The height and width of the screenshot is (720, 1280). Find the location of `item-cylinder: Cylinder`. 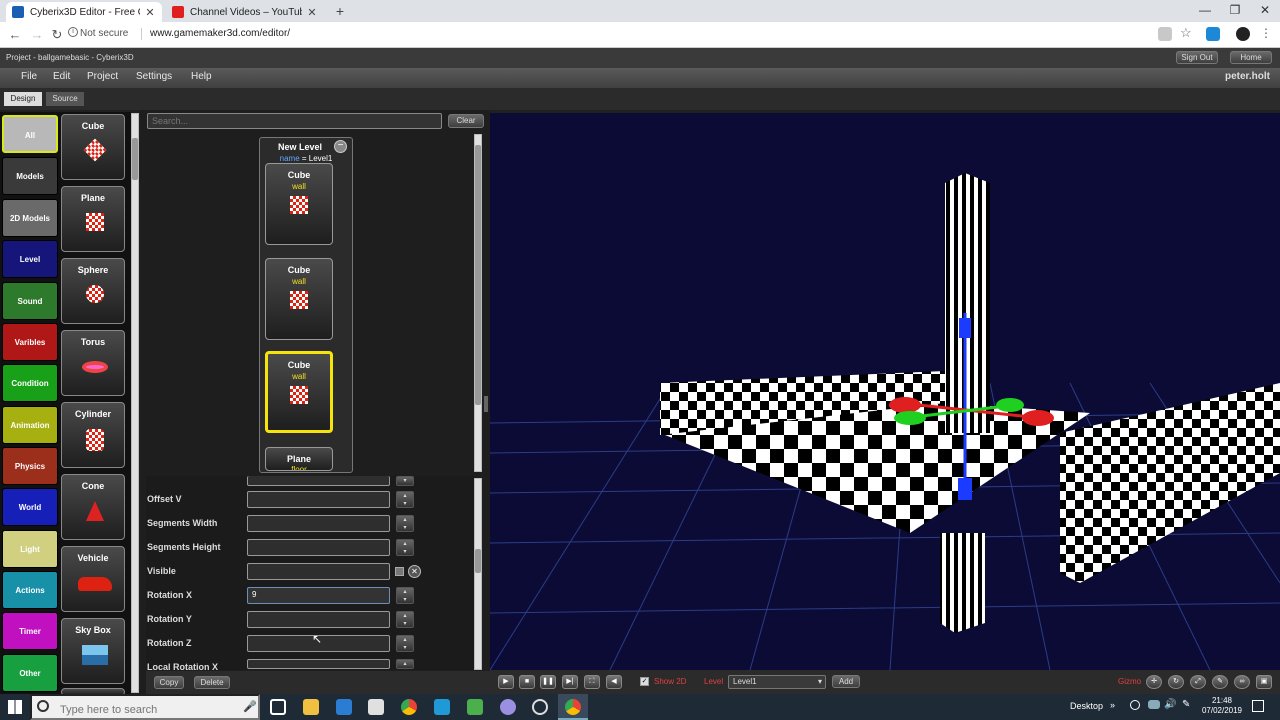

item-cylinder: Cylinder is located at coordinates (93, 435).